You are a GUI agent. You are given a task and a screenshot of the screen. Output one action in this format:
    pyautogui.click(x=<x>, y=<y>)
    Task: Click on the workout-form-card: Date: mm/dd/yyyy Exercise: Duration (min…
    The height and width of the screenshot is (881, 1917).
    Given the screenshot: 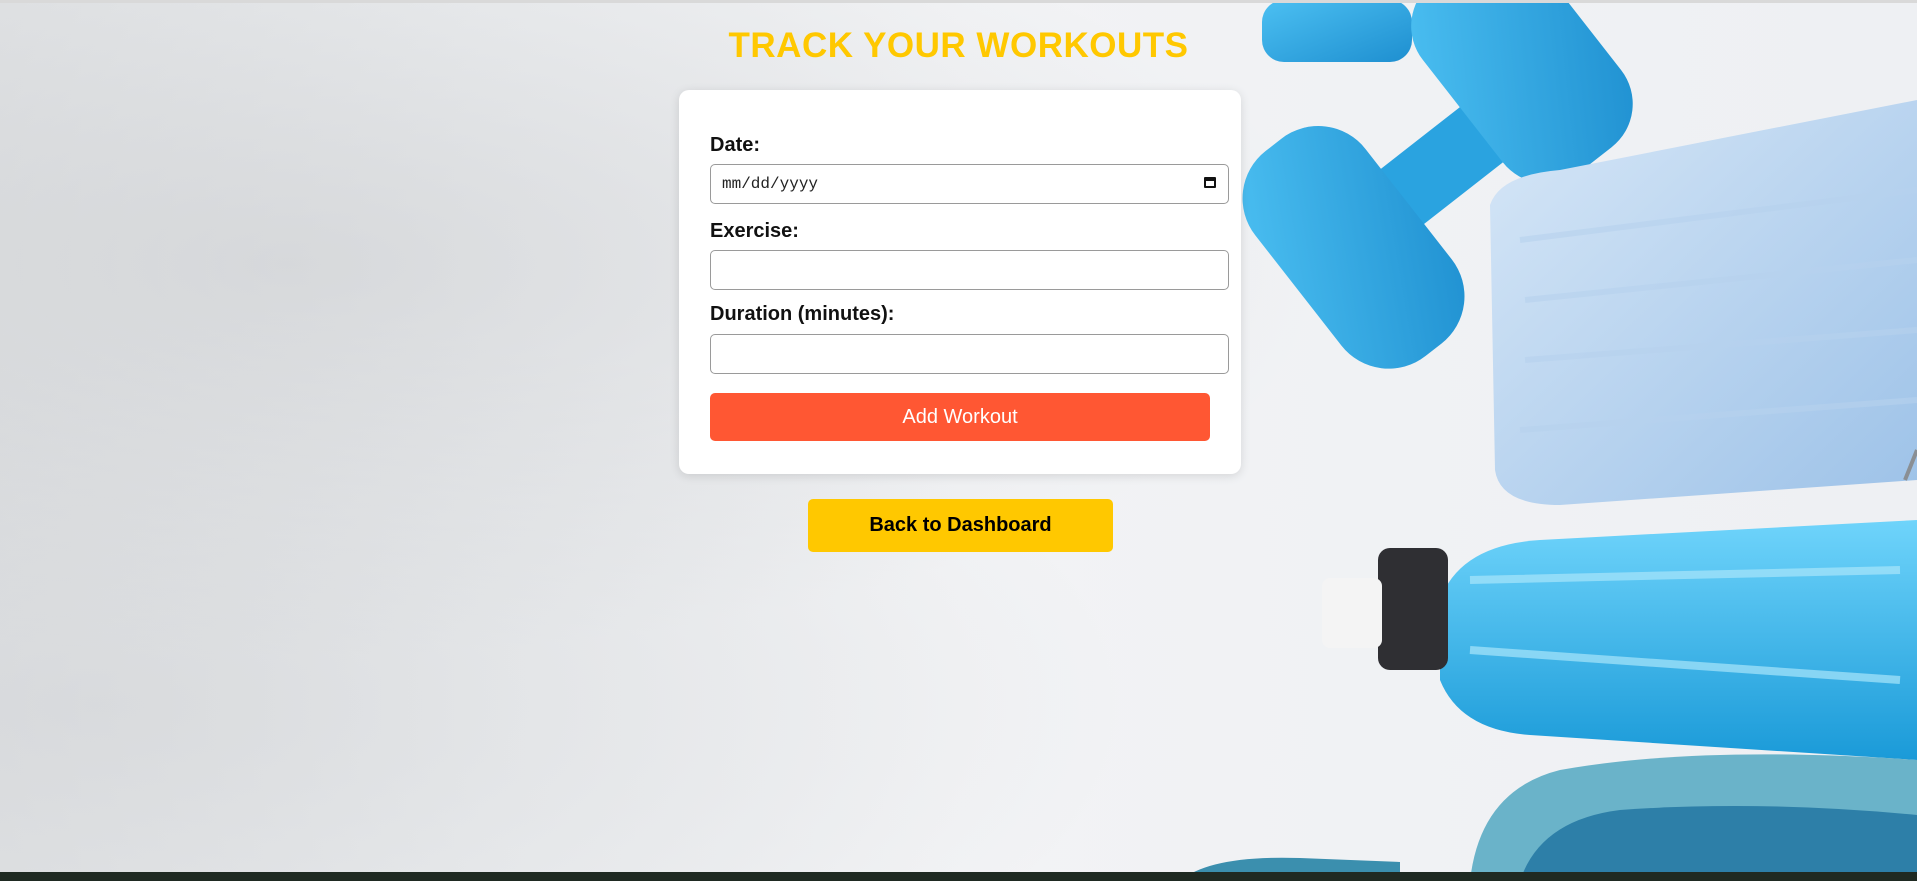 What is the action you would take?
    pyautogui.click(x=960, y=282)
    